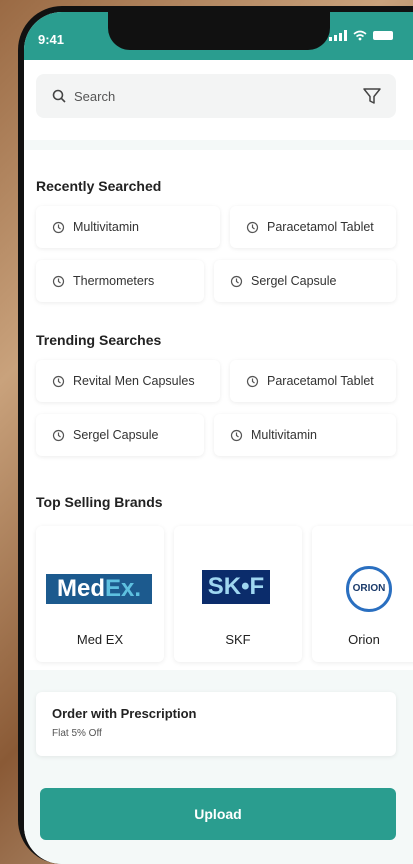 This screenshot has width=413, height=864. I want to click on prescription-card: Order with Prescription Flat 5% Off, so click(216, 724).